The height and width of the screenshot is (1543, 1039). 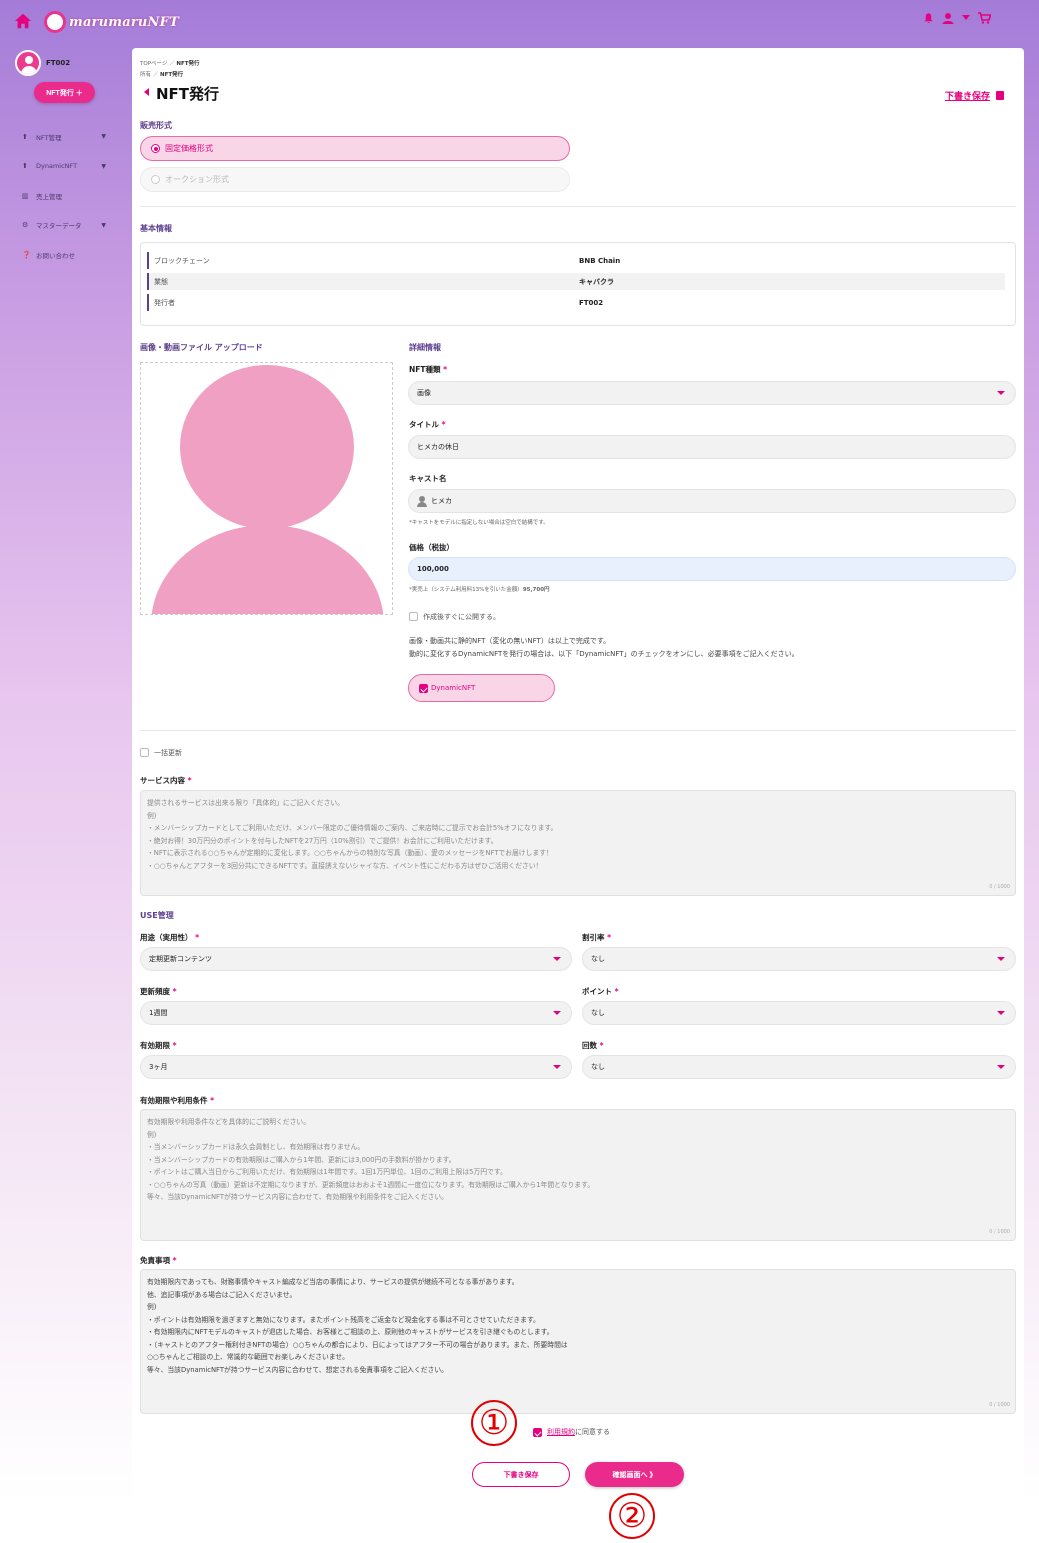 I want to click on count-select: なし, so click(x=799, y=1067).